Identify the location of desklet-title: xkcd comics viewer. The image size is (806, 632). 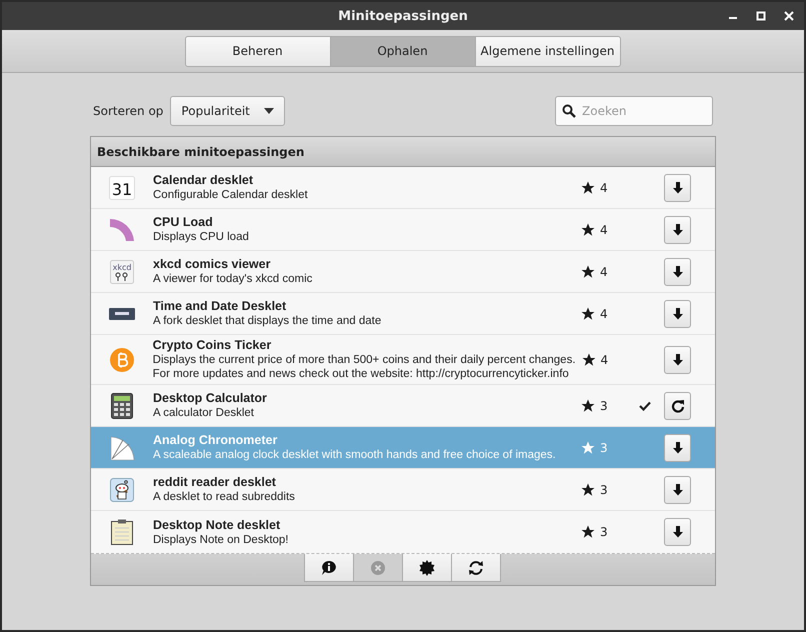
(212, 264).